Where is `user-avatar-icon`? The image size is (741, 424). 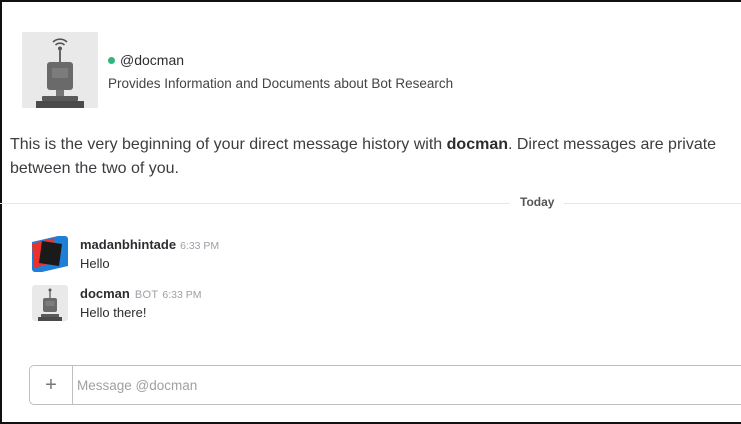 user-avatar-icon is located at coordinates (50, 254).